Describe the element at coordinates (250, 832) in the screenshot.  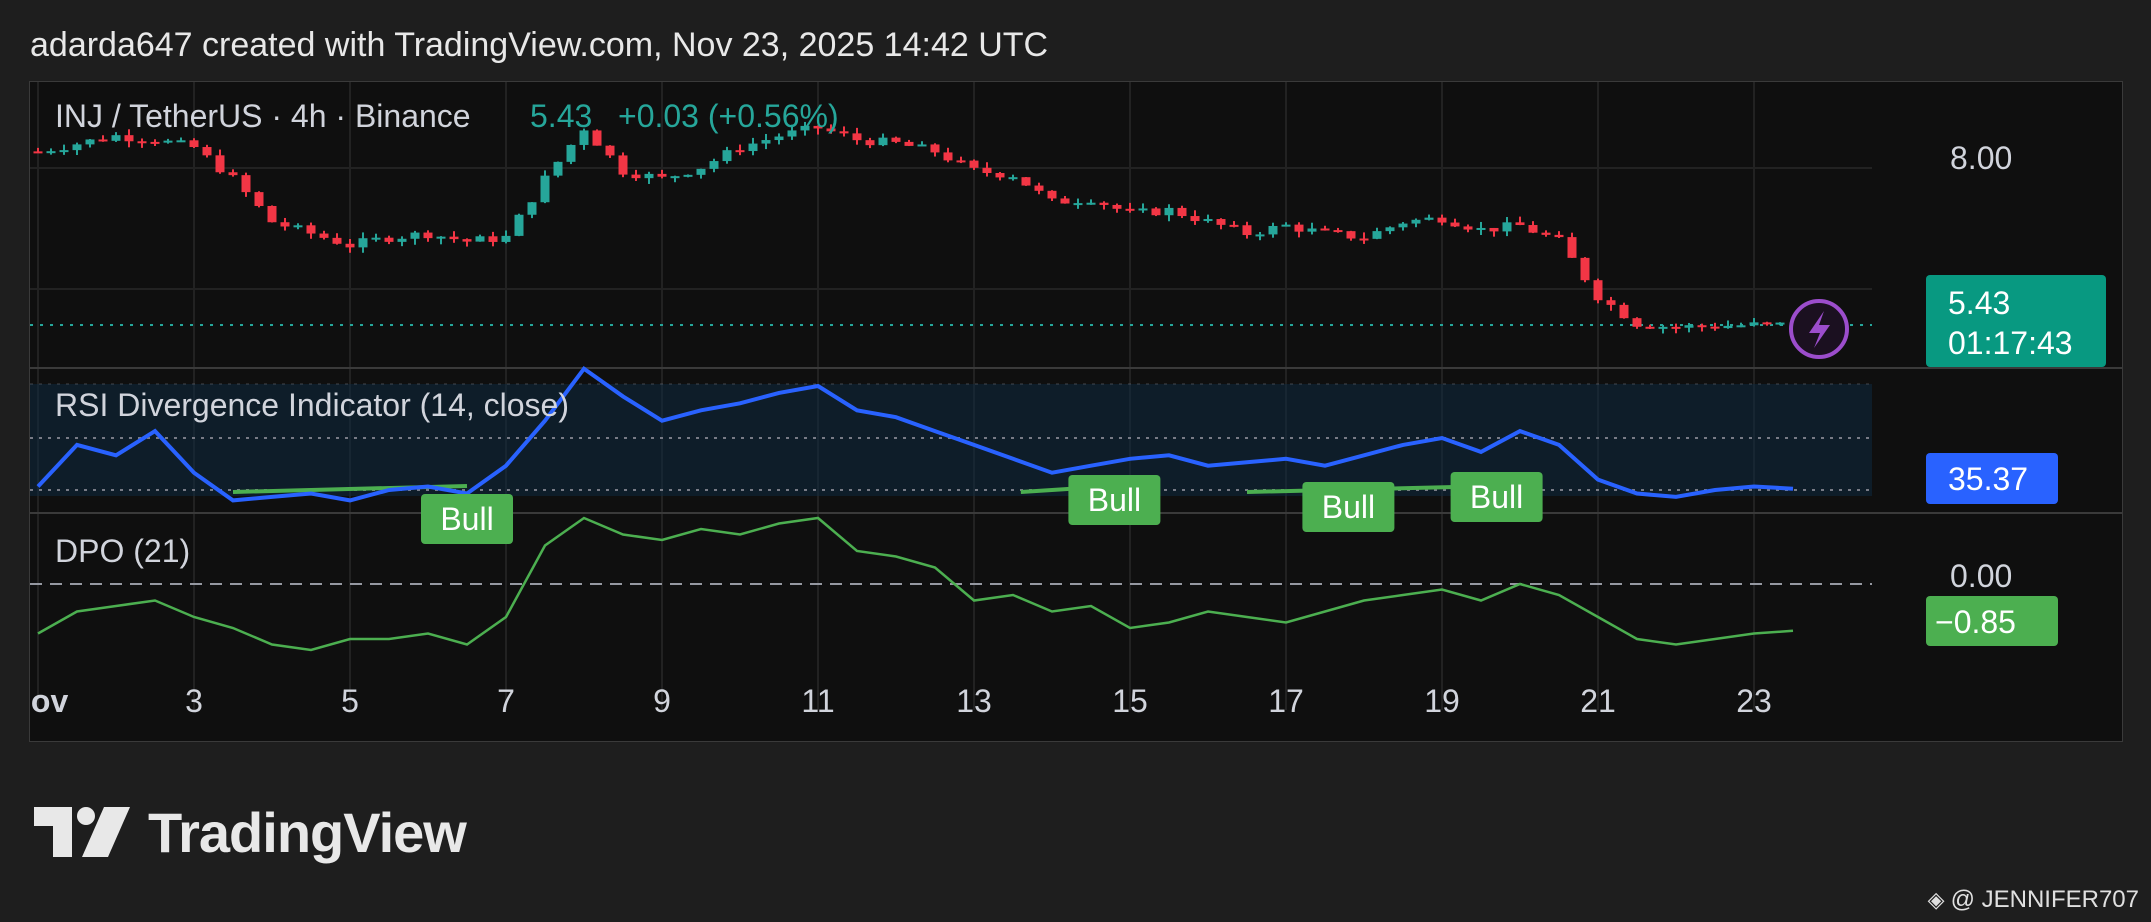
I see `tradingview-logo: TradingView` at that location.